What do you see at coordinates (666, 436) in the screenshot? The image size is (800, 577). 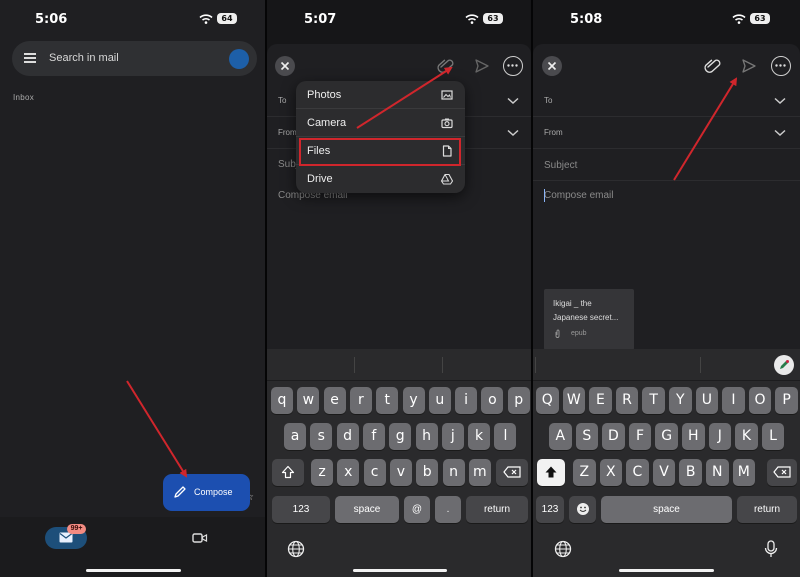 I see `key-g: G` at bounding box center [666, 436].